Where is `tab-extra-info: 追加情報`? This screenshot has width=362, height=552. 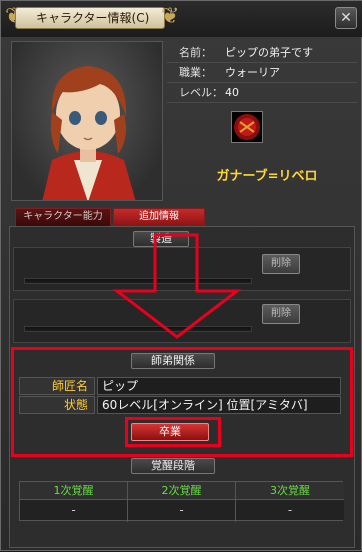 tab-extra-info: 追加情報 is located at coordinates (159, 217).